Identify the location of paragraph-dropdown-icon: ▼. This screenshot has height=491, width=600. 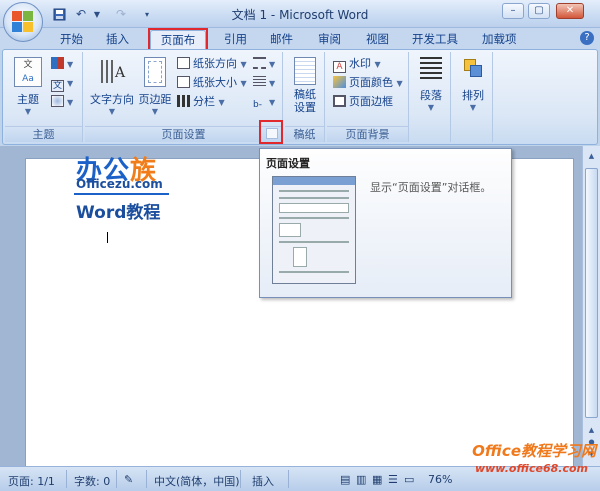
(431, 107).